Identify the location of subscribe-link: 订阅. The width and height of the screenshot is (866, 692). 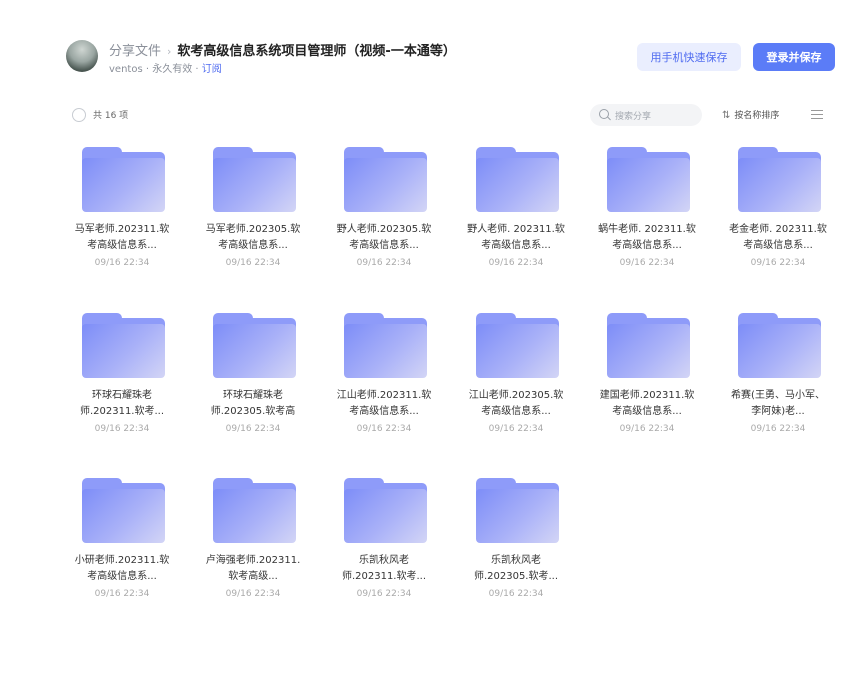
(212, 69).